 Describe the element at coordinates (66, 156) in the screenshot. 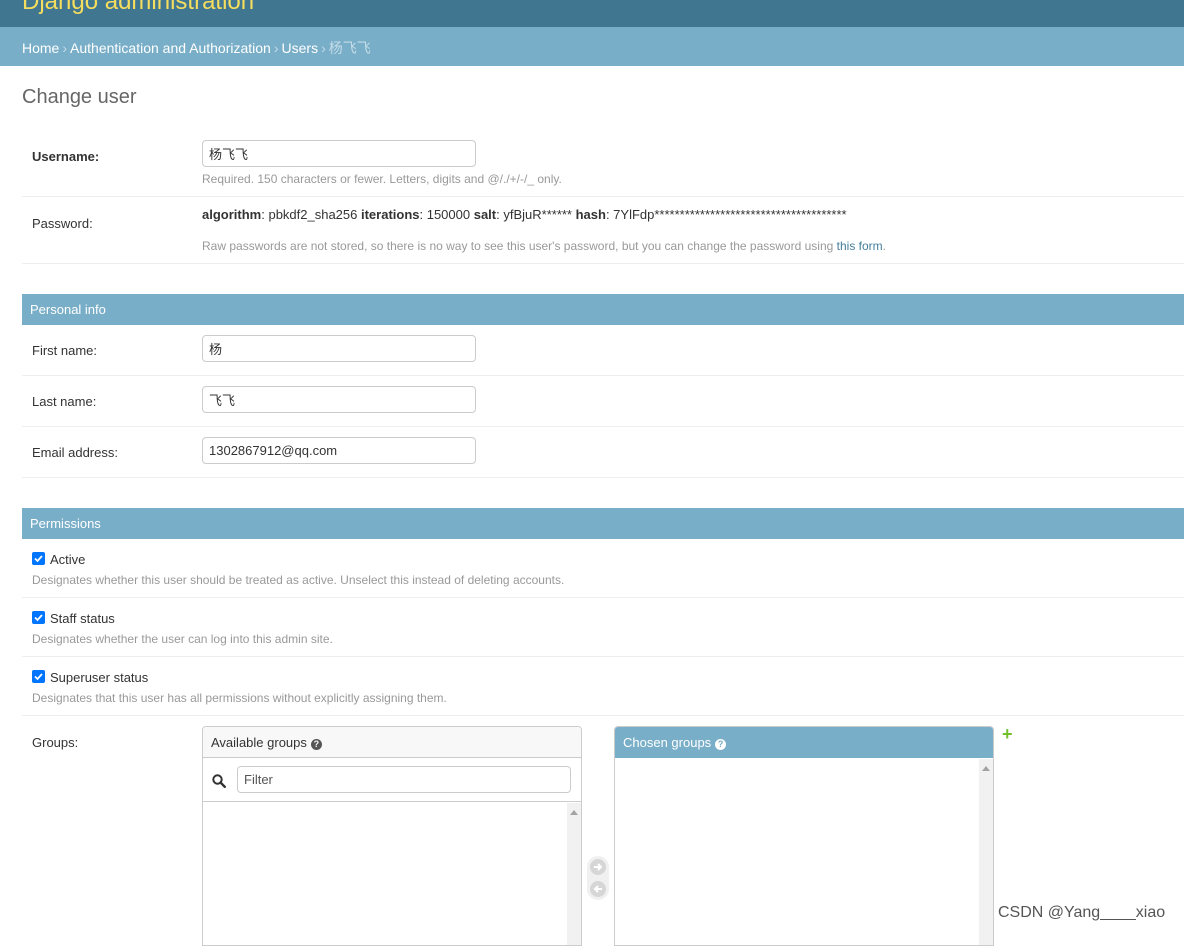

I see `username-label: Username:` at that location.